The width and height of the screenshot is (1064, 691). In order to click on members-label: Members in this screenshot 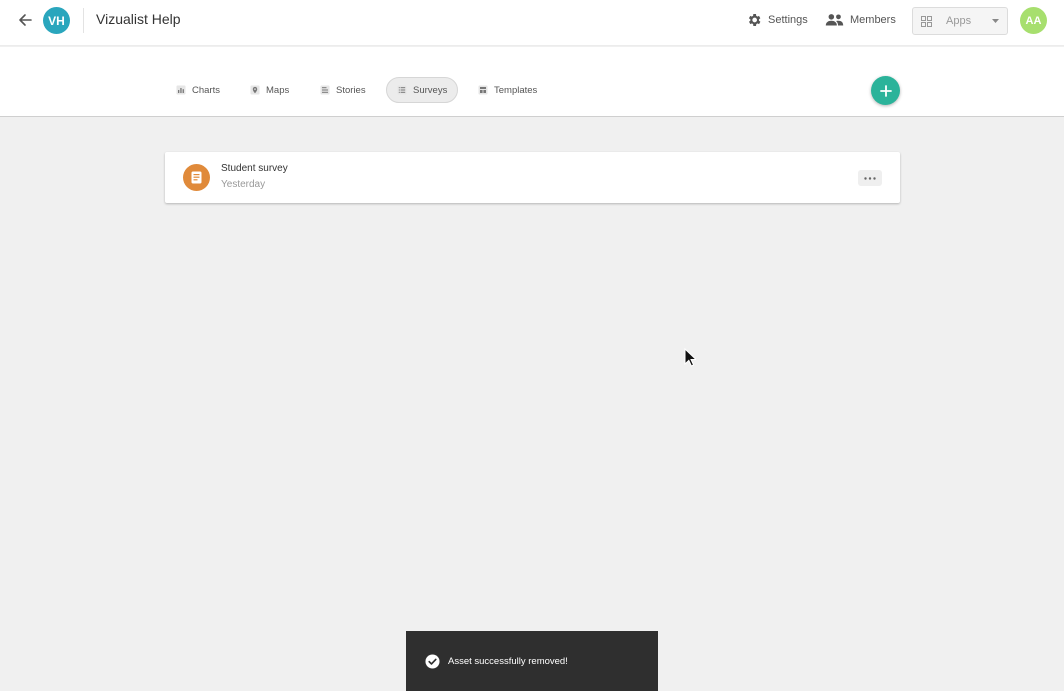, I will do `click(873, 20)`.